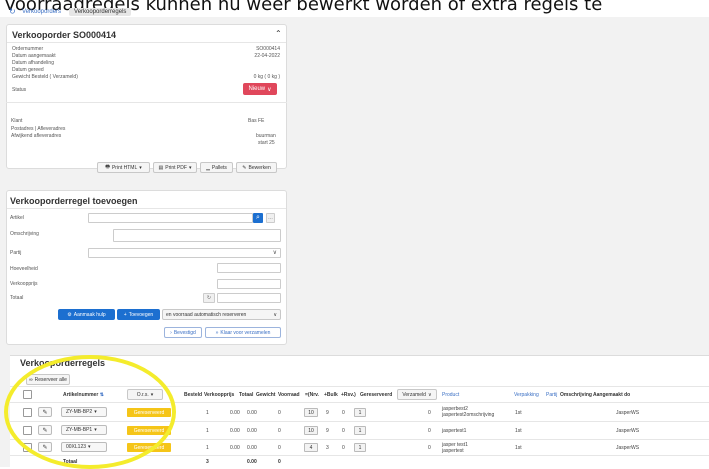 The width and height of the screenshot is (709, 469). What do you see at coordinates (184, 253) in the screenshot?
I see `partij-select: ∨` at bounding box center [184, 253].